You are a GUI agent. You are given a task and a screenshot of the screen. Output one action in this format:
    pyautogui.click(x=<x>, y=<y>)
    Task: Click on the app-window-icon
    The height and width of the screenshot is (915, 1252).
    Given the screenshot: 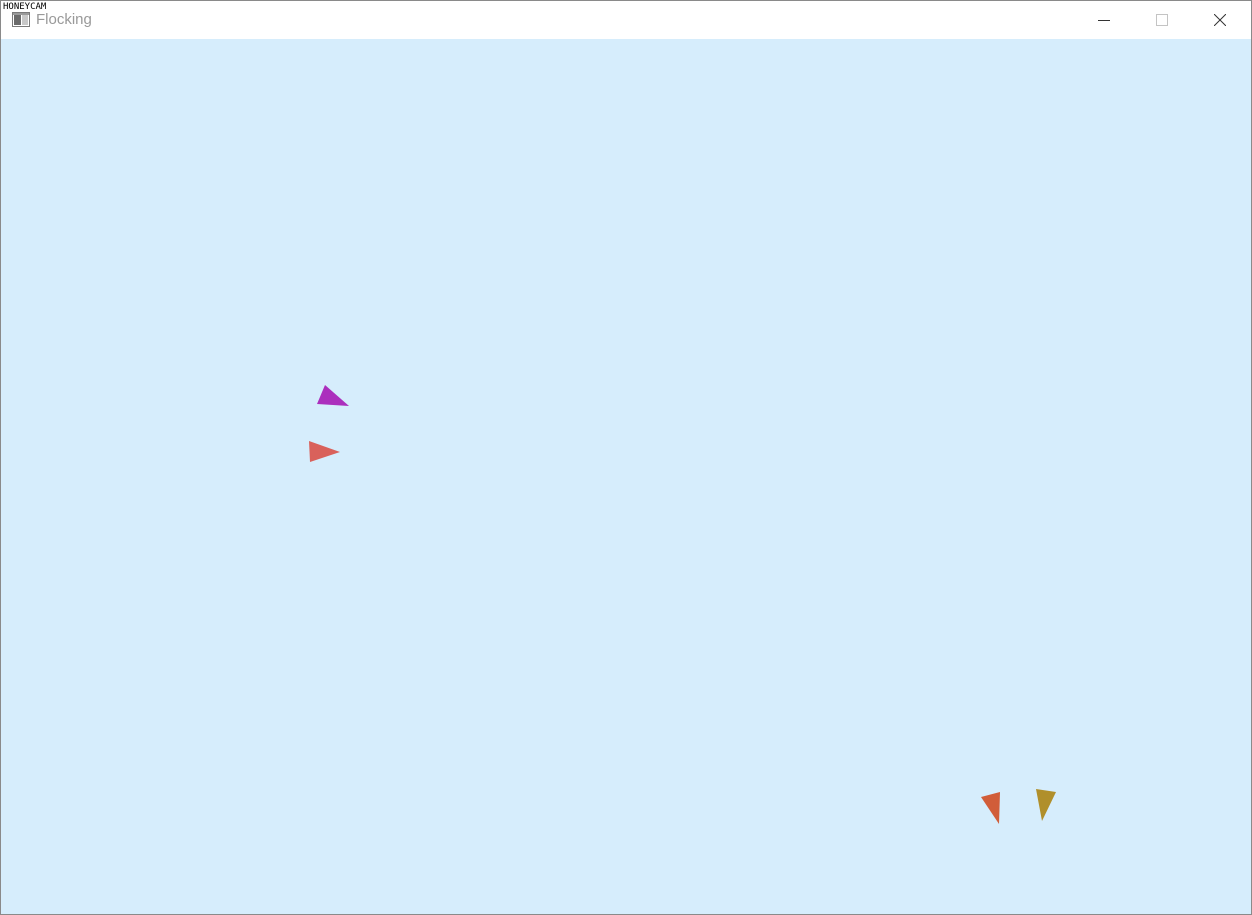 What is the action you would take?
    pyautogui.click(x=21, y=19)
    